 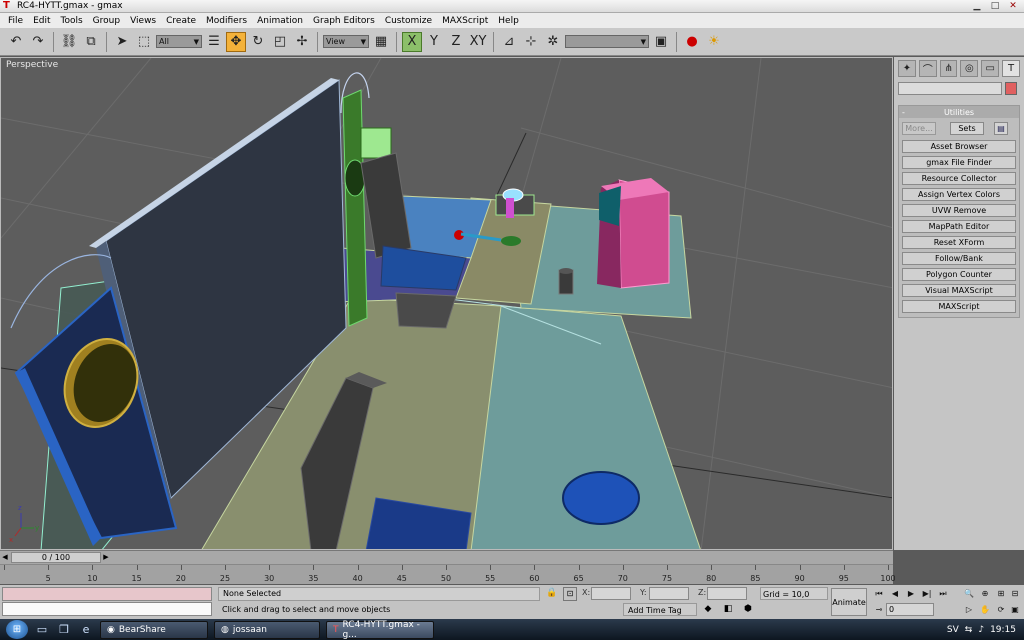 I want to click on time-next-arrow-icon: ▶, so click(x=106, y=557).